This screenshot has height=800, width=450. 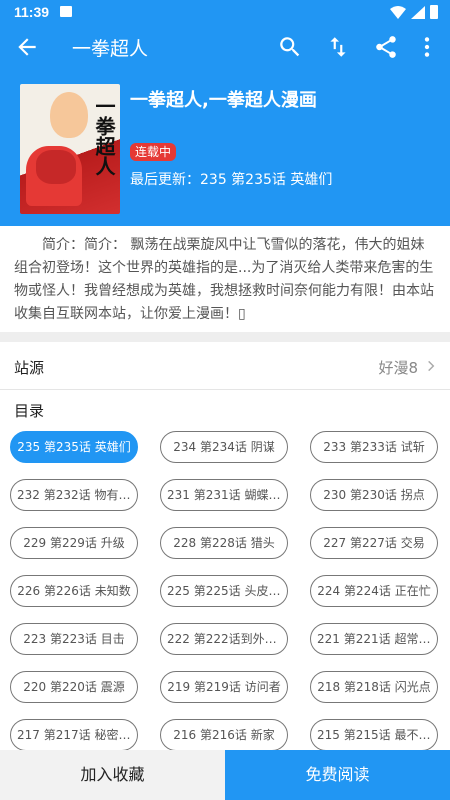 I want to click on page-title: 一拳超人, so click(x=110, y=49).